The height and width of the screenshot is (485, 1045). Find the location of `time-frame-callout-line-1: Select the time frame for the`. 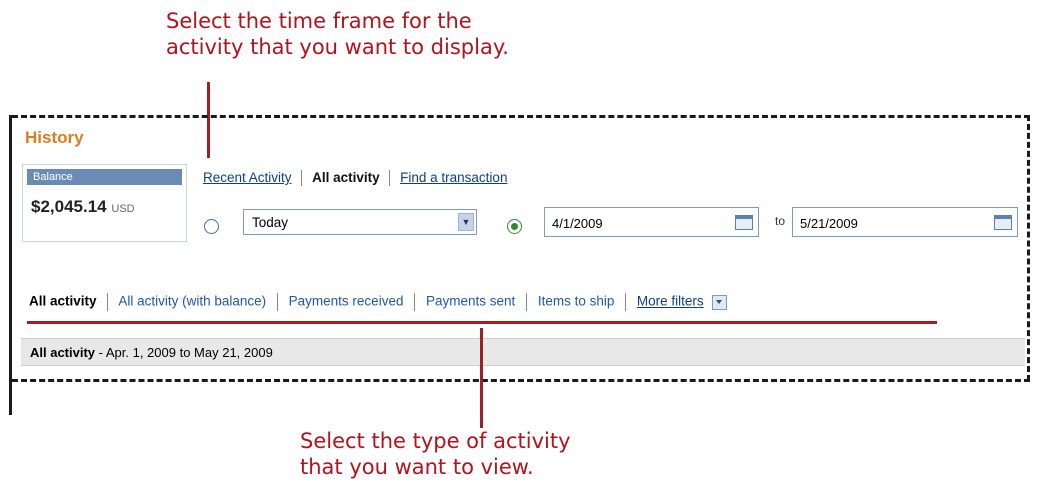

time-frame-callout-line-1: Select the time frame for the is located at coordinates (319, 21).